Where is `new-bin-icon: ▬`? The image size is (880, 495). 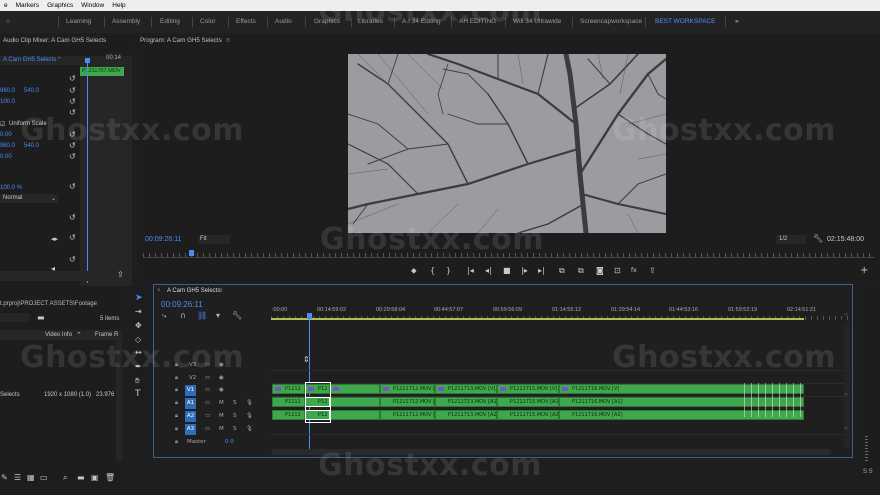 new-bin-icon: ▬ is located at coordinates (81, 478).